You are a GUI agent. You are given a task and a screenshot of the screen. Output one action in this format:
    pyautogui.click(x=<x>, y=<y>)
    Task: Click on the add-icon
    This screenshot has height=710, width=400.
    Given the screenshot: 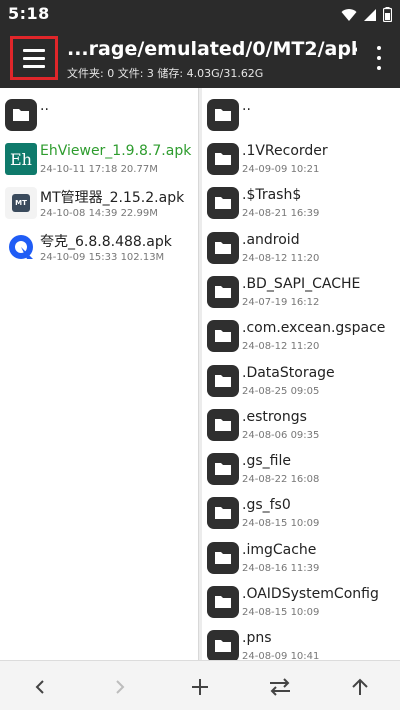 What is the action you would take?
    pyautogui.click(x=200, y=687)
    